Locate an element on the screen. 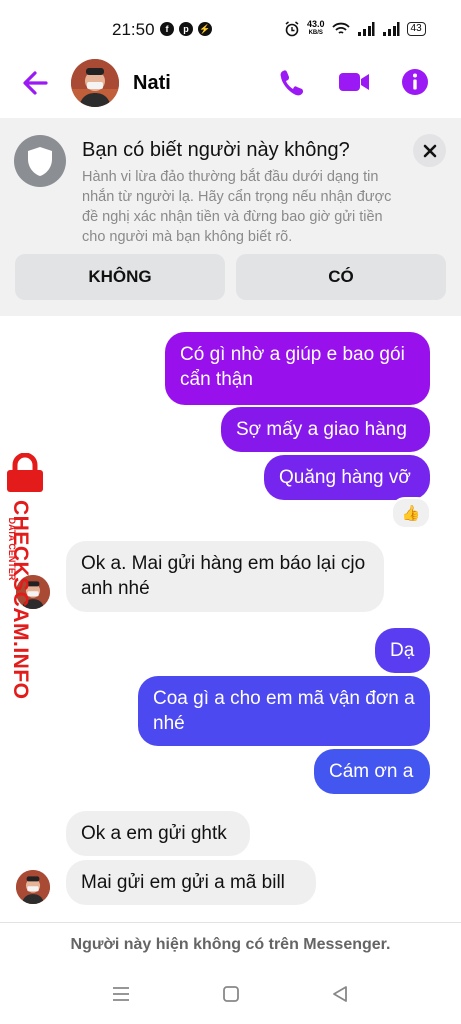 This screenshot has height=1024, width=461. like-reaction-icon: 👍 is located at coordinates (411, 513).